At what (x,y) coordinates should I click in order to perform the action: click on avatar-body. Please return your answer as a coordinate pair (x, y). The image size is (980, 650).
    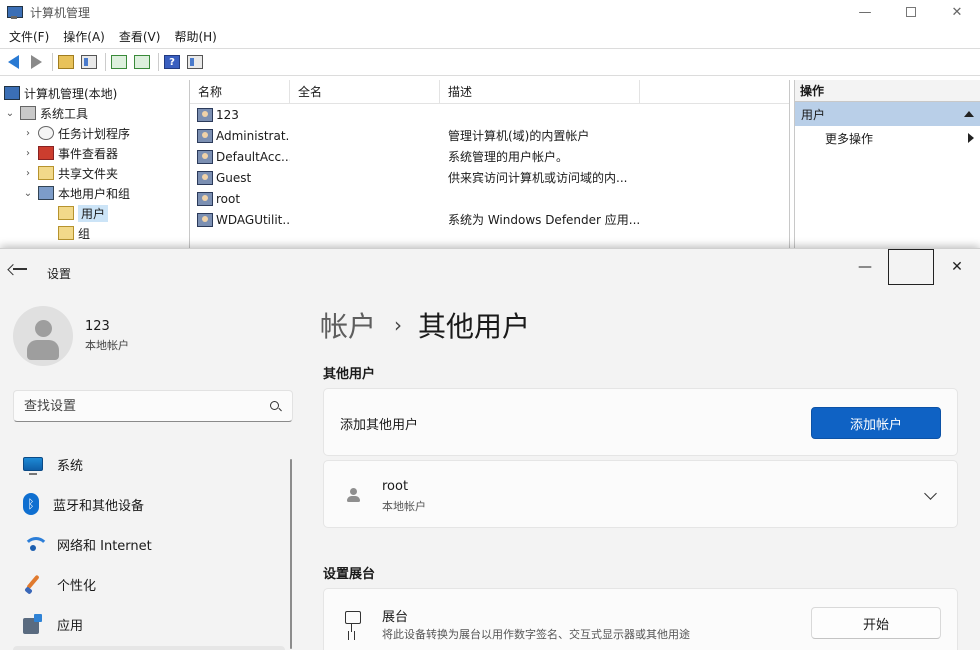
    Looking at the image, I should click on (43, 350).